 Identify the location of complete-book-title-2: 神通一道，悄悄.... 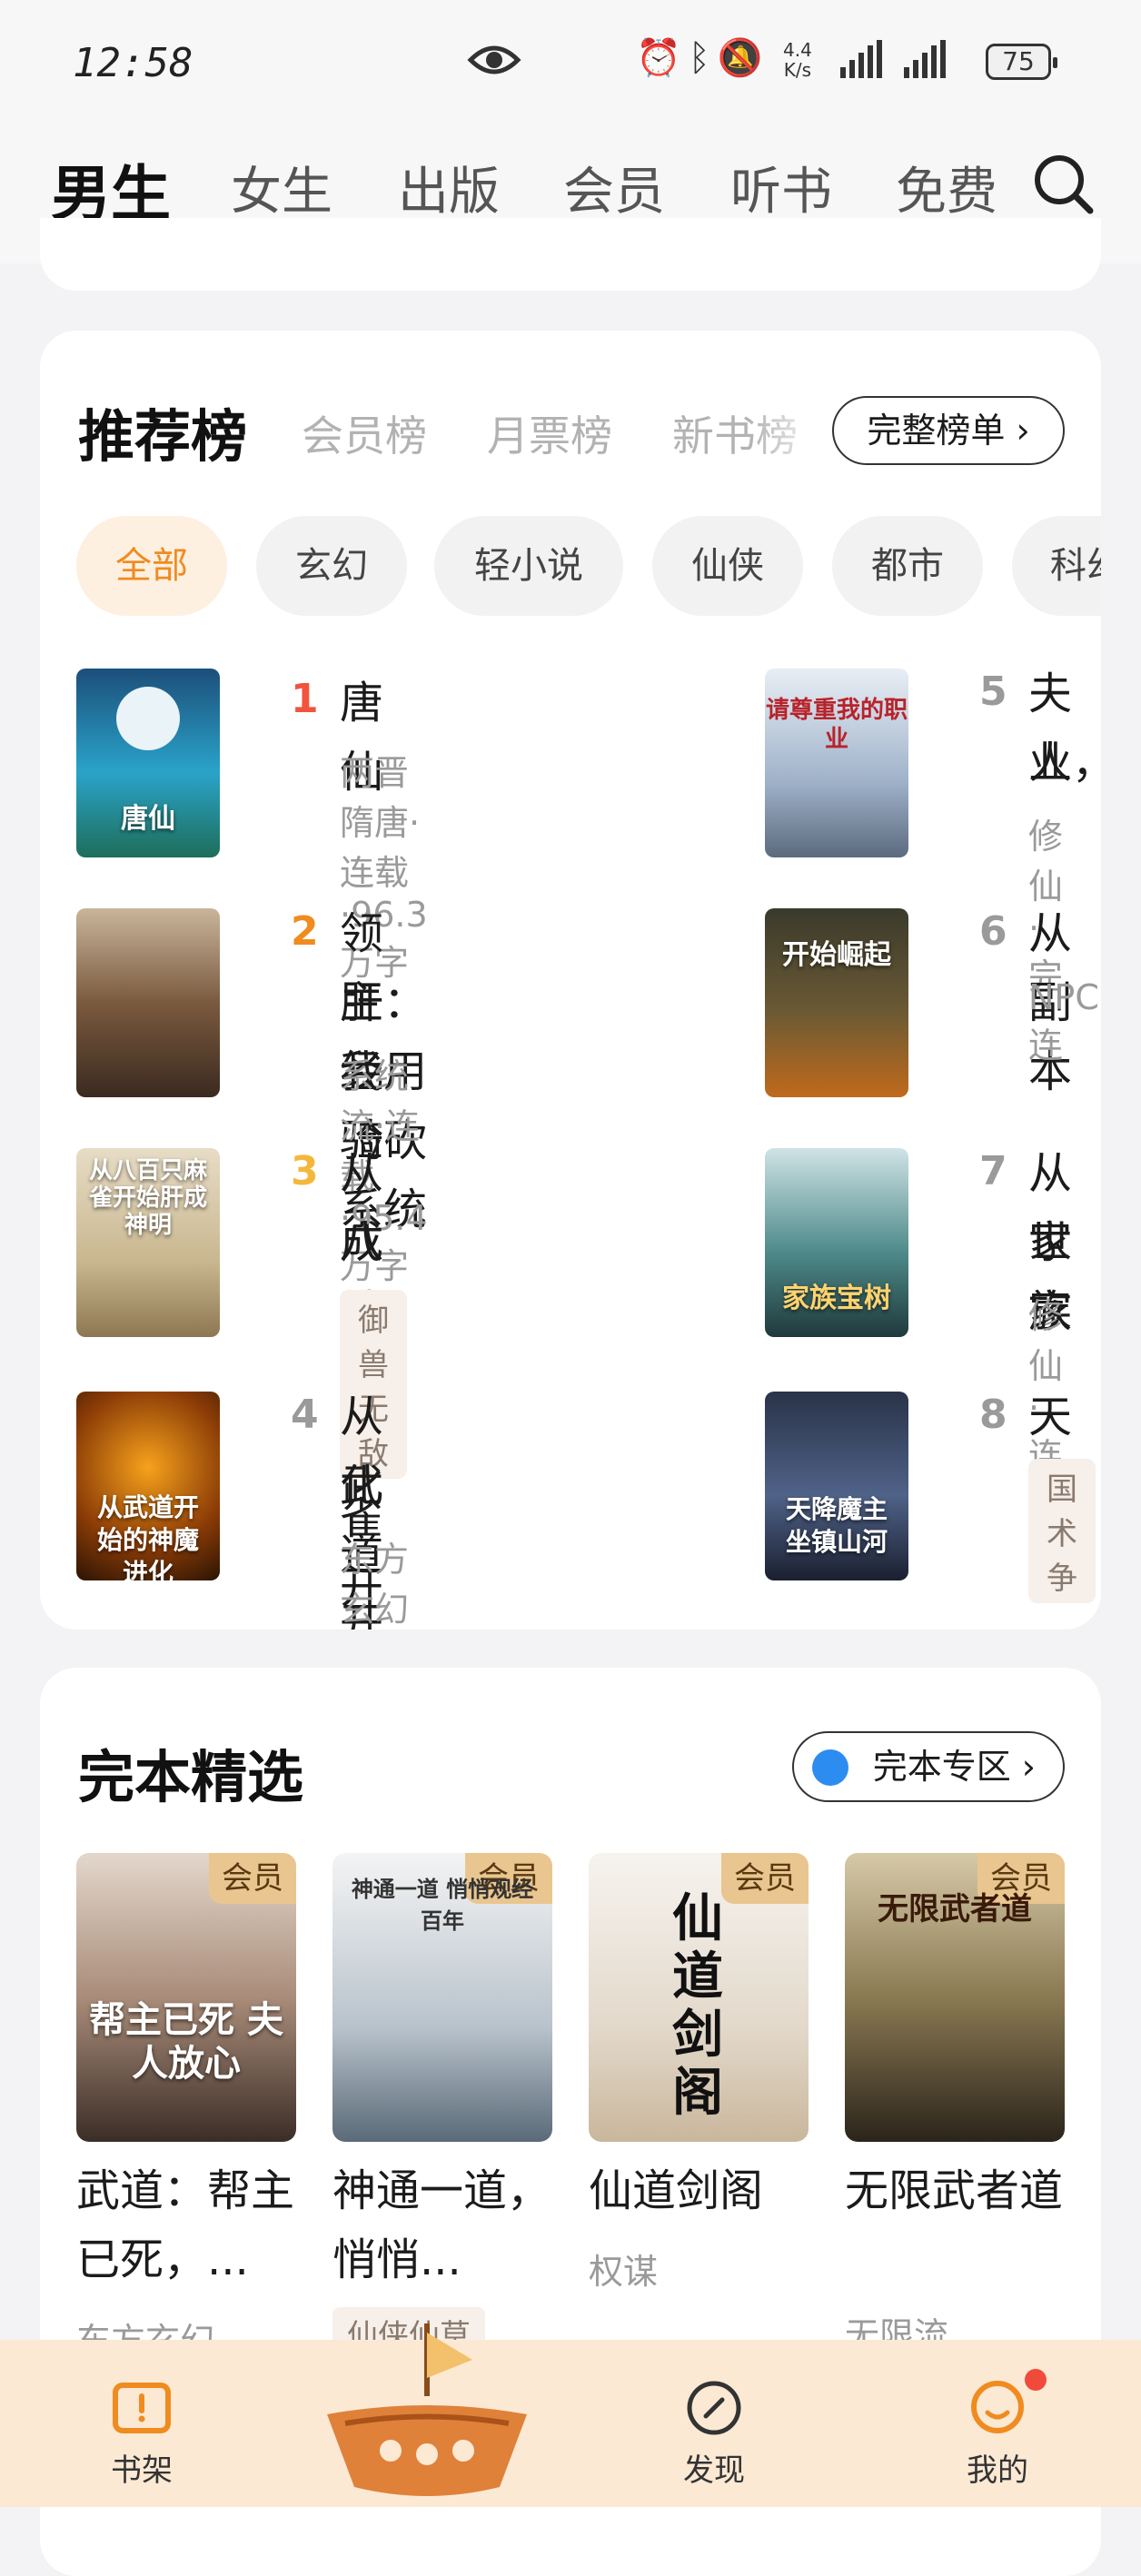
(446, 2225).